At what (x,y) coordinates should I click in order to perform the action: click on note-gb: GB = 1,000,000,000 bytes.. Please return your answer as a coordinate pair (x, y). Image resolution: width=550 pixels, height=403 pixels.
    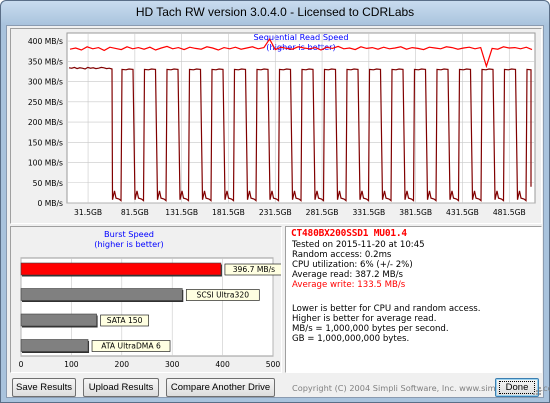
    Looking at the image, I should click on (351, 339).